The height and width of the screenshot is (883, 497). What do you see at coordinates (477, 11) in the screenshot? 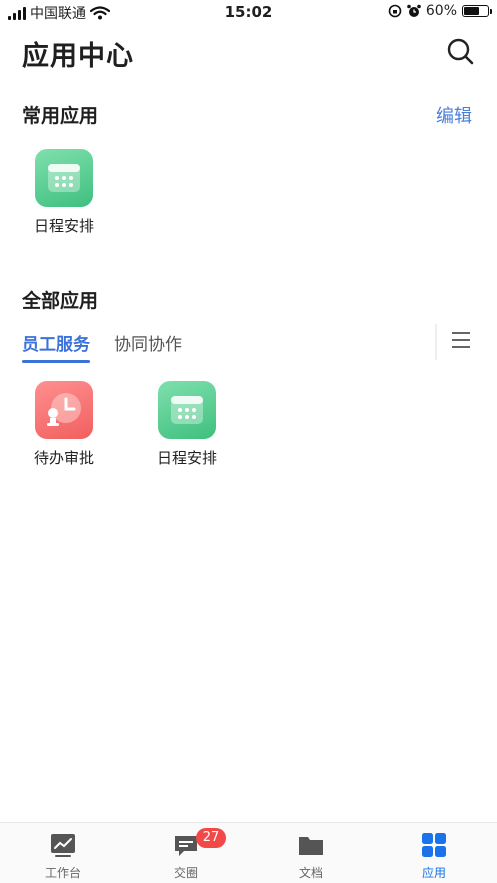
I see `battery-icon` at bounding box center [477, 11].